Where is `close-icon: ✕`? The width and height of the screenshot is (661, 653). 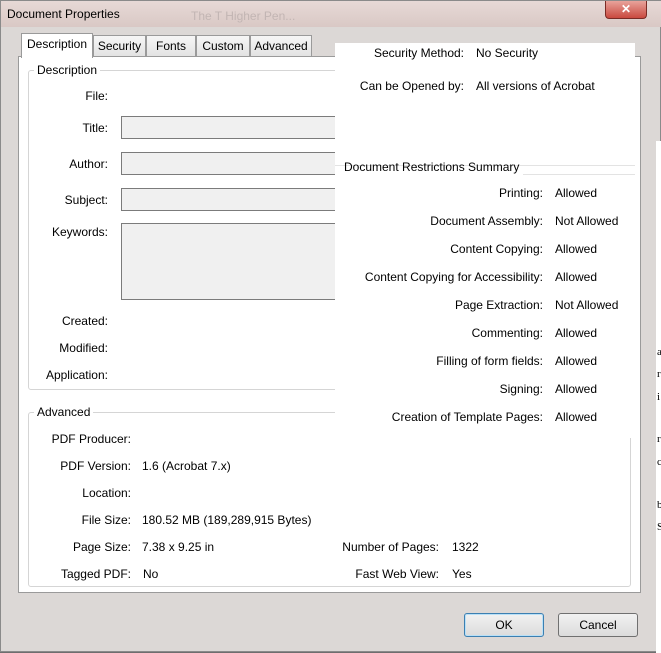 close-icon: ✕ is located at coordinates (626, 9).